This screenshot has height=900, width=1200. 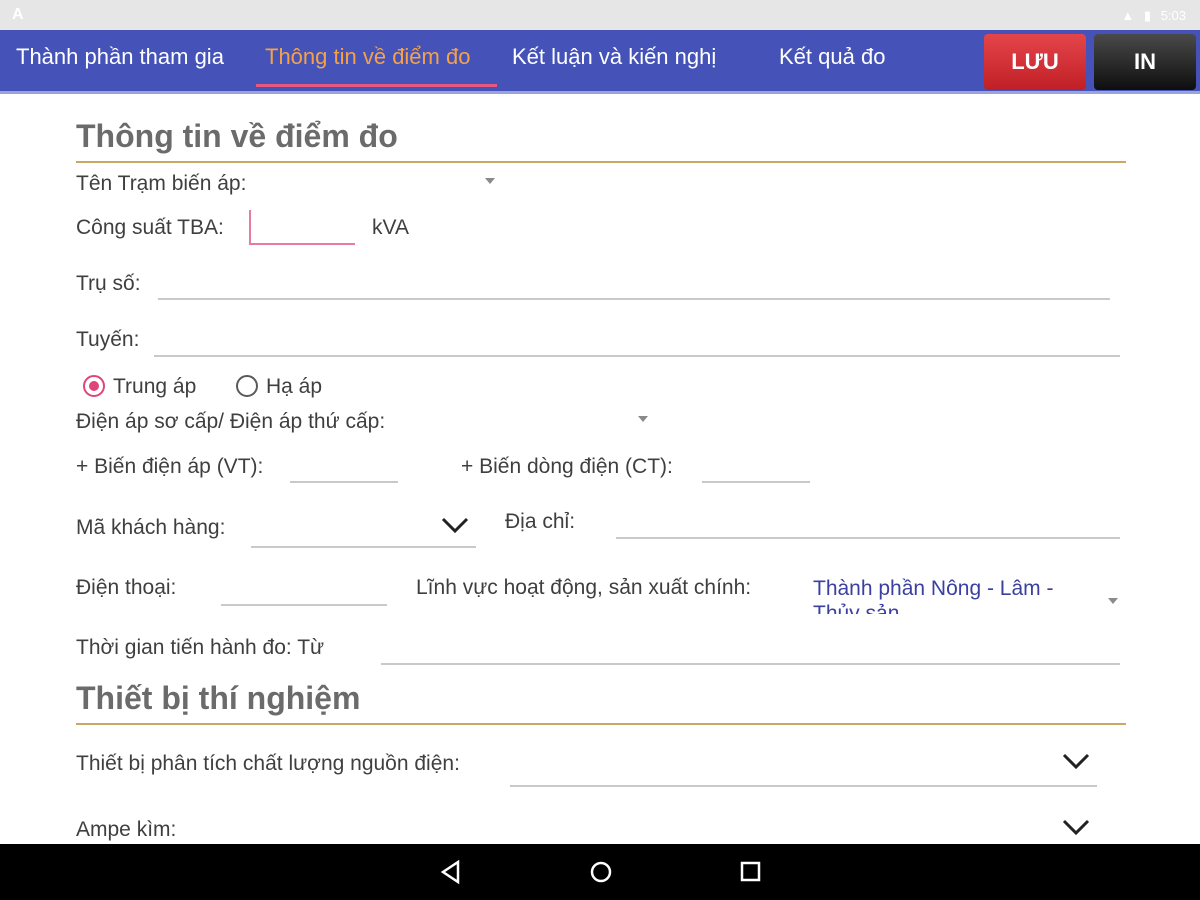 I want to click on pole-label: Trụ số:, so click(x=108, y=283).